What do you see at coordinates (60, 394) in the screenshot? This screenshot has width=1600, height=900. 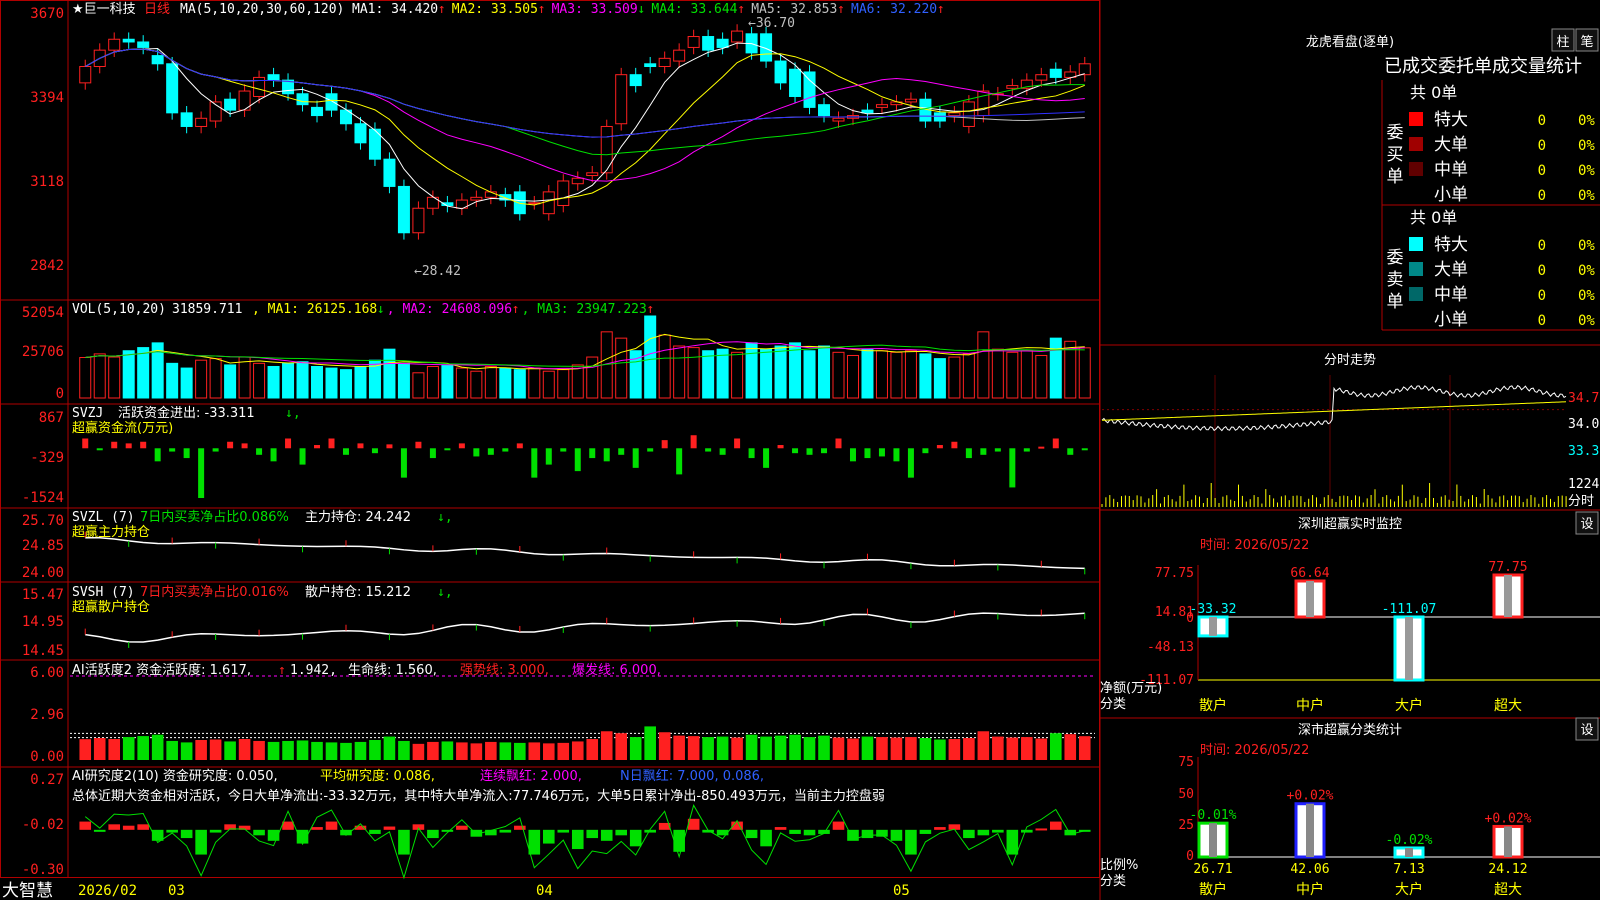 I see `vol-axis-tick: 0` at bounding box center [60, 394].